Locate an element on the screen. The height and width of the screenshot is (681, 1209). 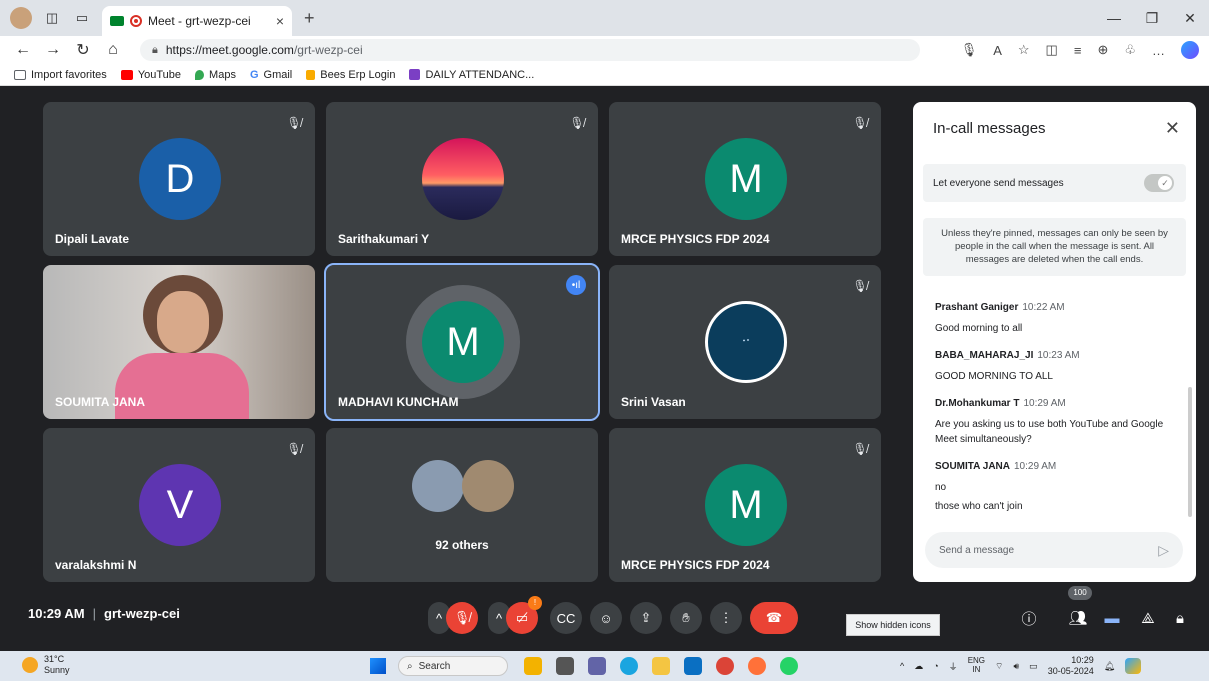
bookmark-bees-erp: Bees Erp Login is located at coordinates (350, 75).